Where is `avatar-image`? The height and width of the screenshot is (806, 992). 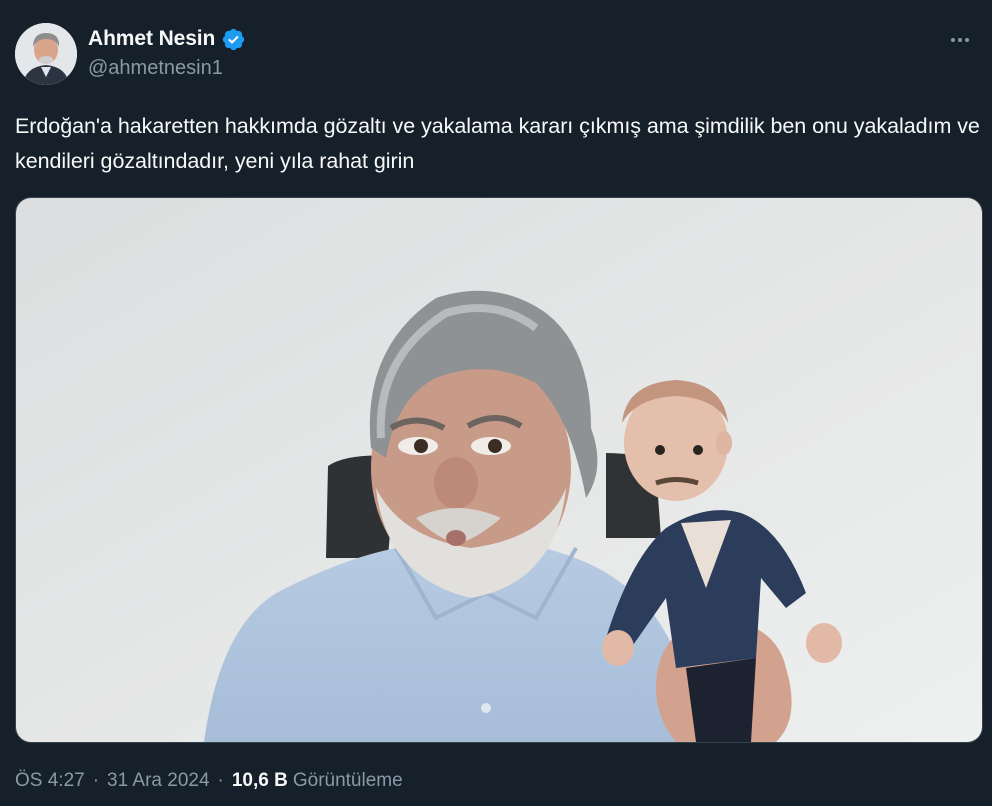
avatar-image is located at coordinates (46, 54).